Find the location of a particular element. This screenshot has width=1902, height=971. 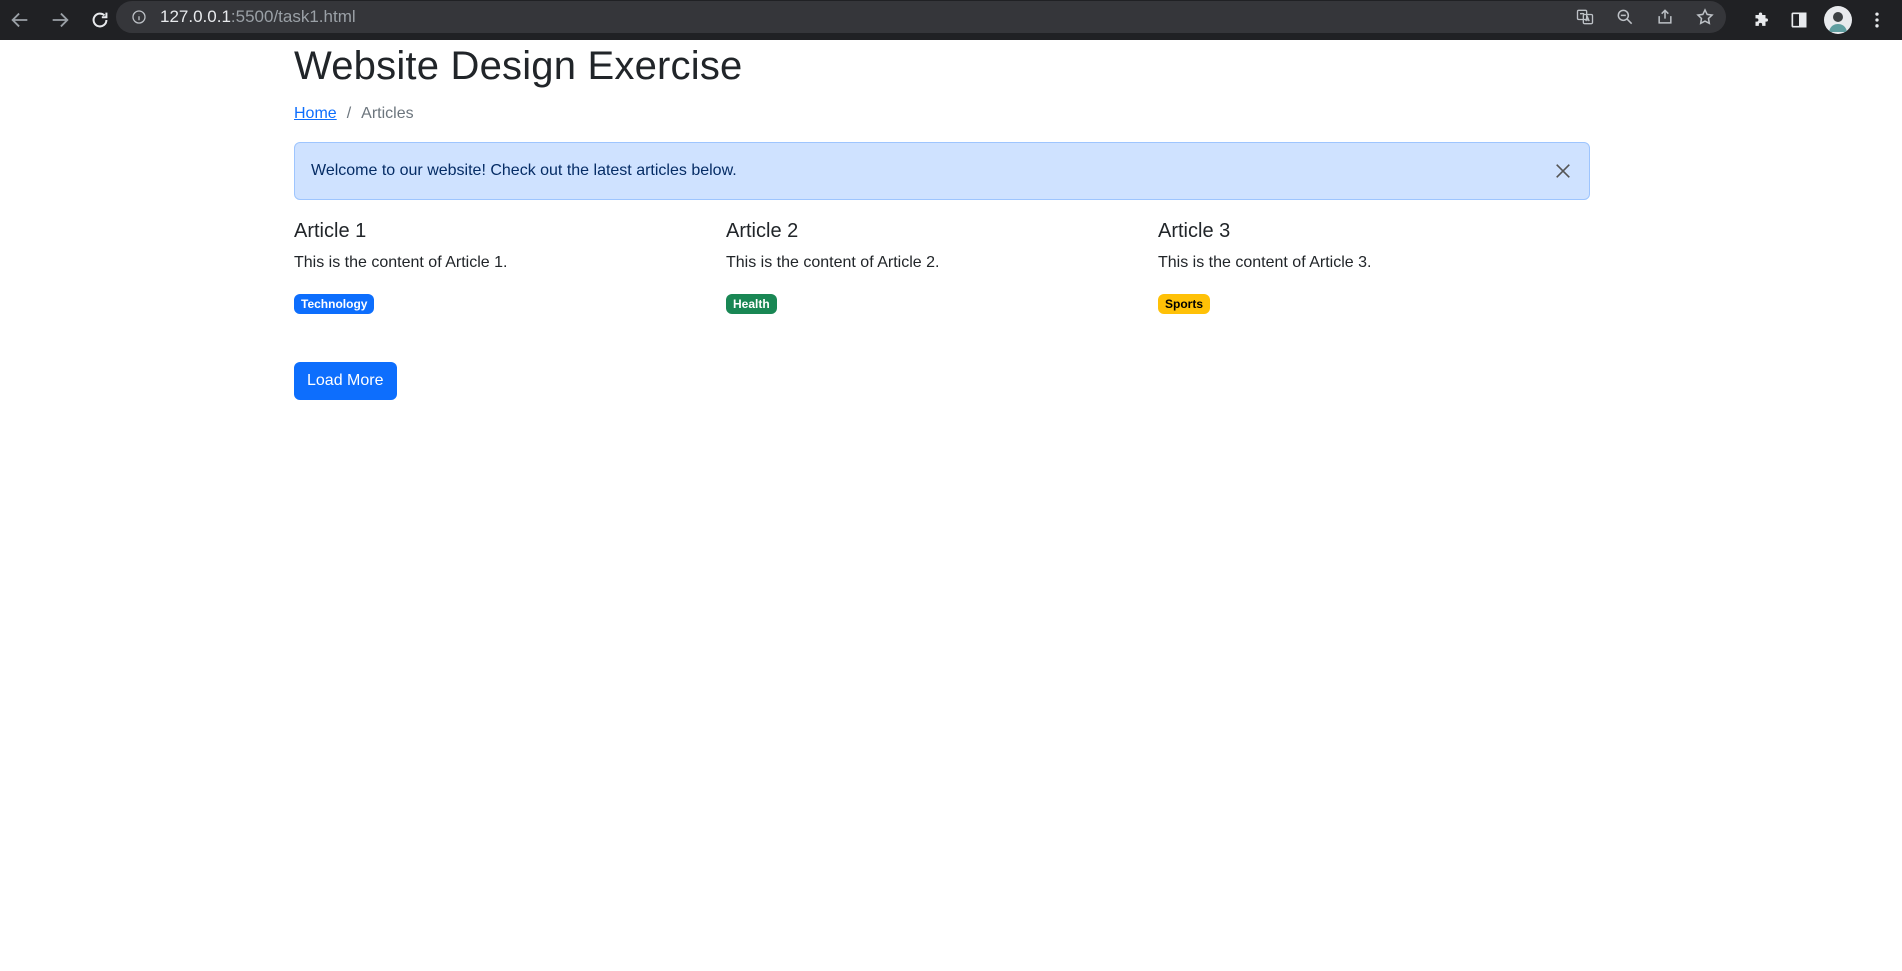

share-icon is located at coordinates (1665, 17).